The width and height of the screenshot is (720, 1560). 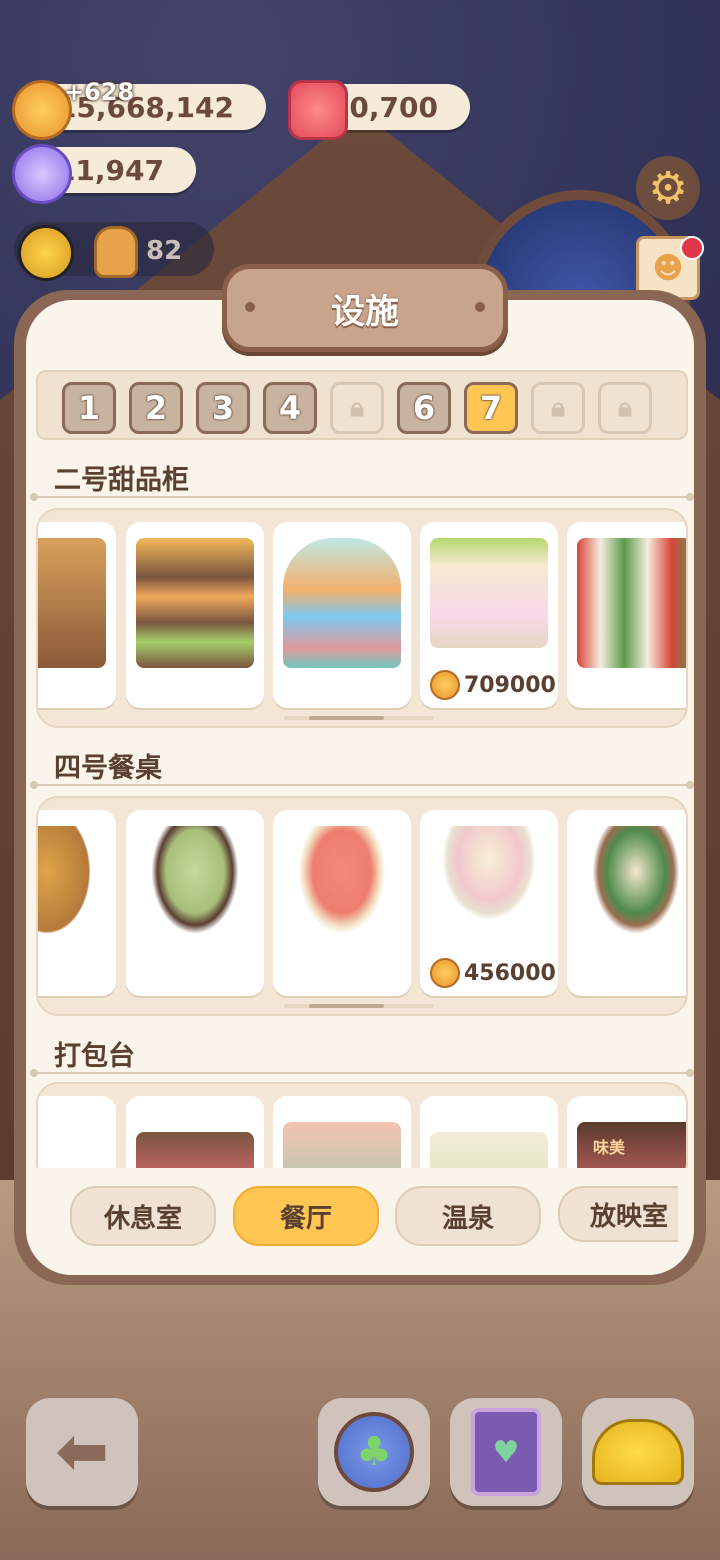 I want to click on item-shelf-dining-tables: 456000, so click(x=362, y=906).